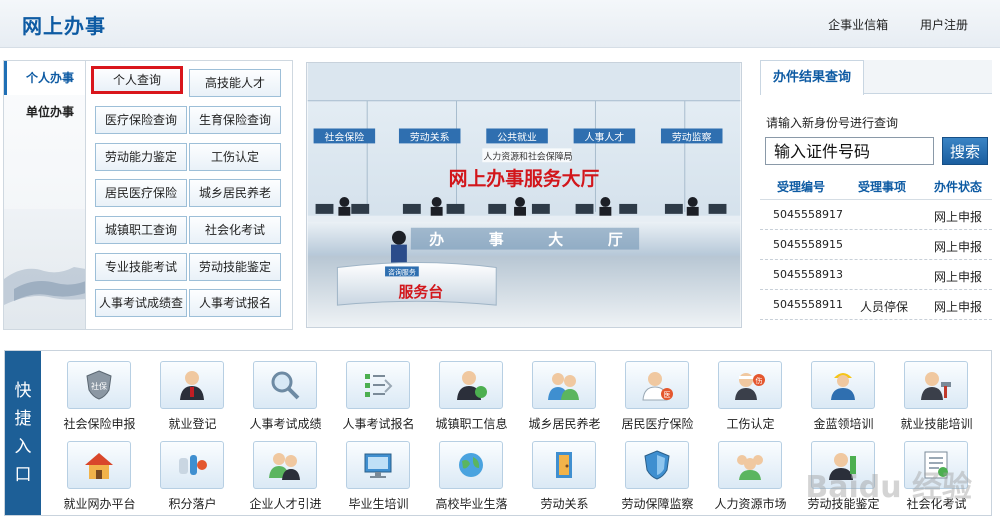  What do you see at coordinates (420, 292) in the screenshot?
I see `desk-label: 服务台` at bounding box center [420, 292].